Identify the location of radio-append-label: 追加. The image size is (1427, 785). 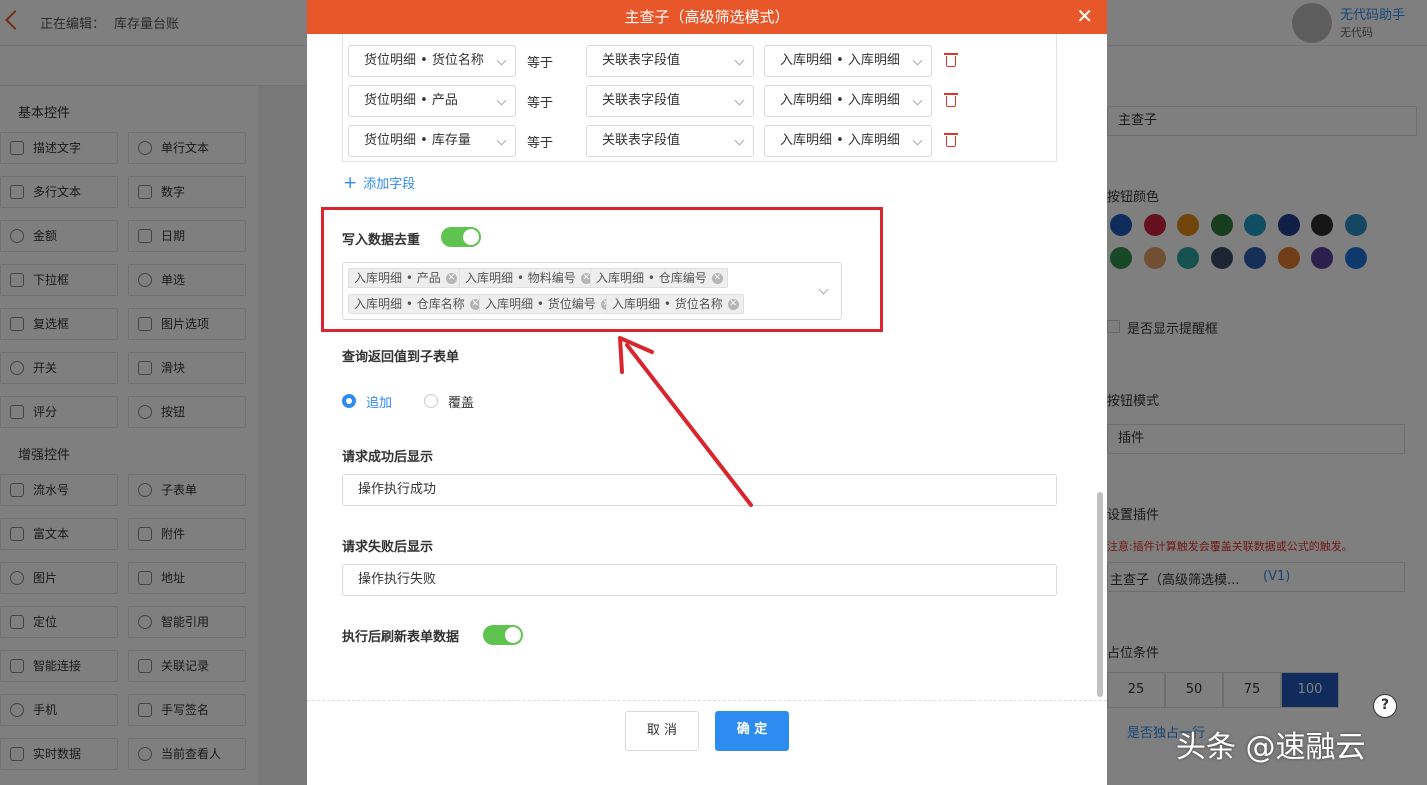
(379, 403).